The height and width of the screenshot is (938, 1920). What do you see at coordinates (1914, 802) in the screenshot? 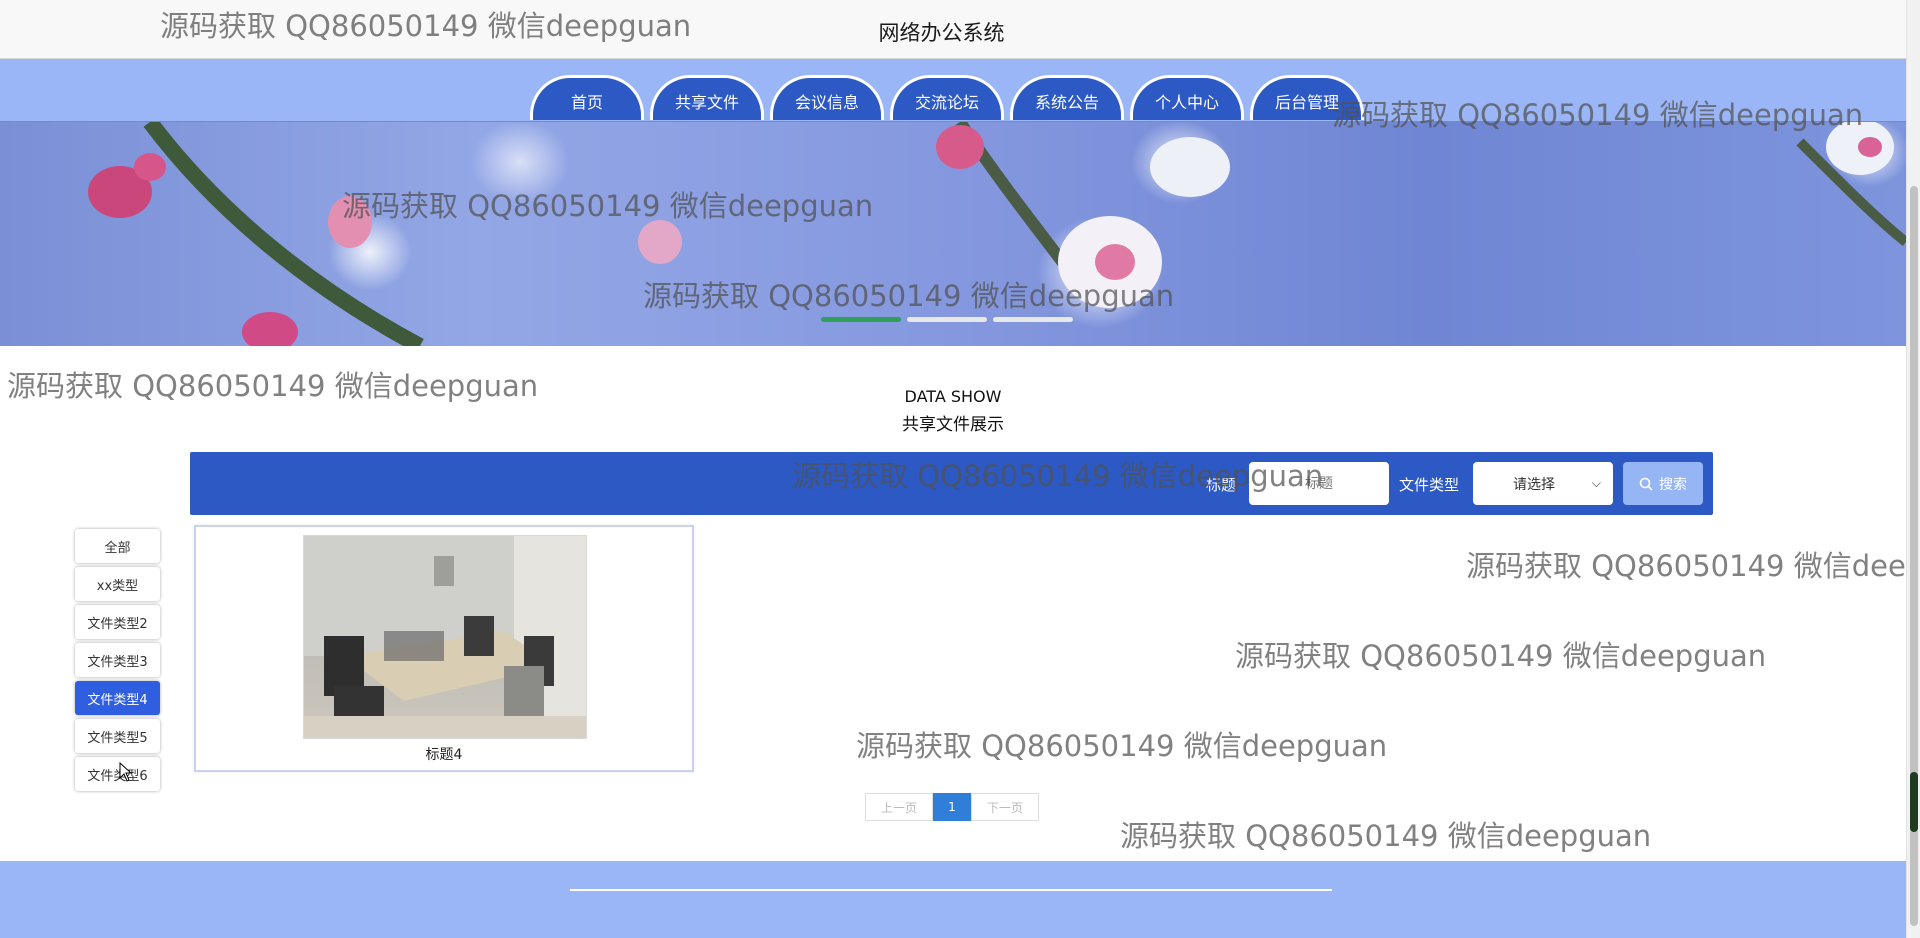
I see `scrollbar-indicator` at bounding box center [1914, 802].